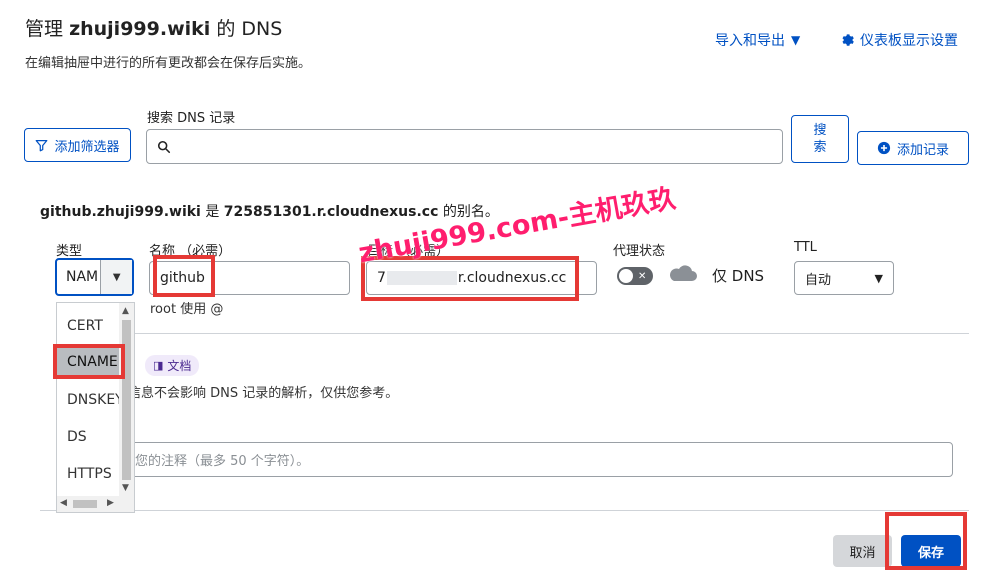  What do you see at coordinates (63, 503) in the screenshot?
I see `scroll-left-icon: ◀` at bounding box center [63, 503].